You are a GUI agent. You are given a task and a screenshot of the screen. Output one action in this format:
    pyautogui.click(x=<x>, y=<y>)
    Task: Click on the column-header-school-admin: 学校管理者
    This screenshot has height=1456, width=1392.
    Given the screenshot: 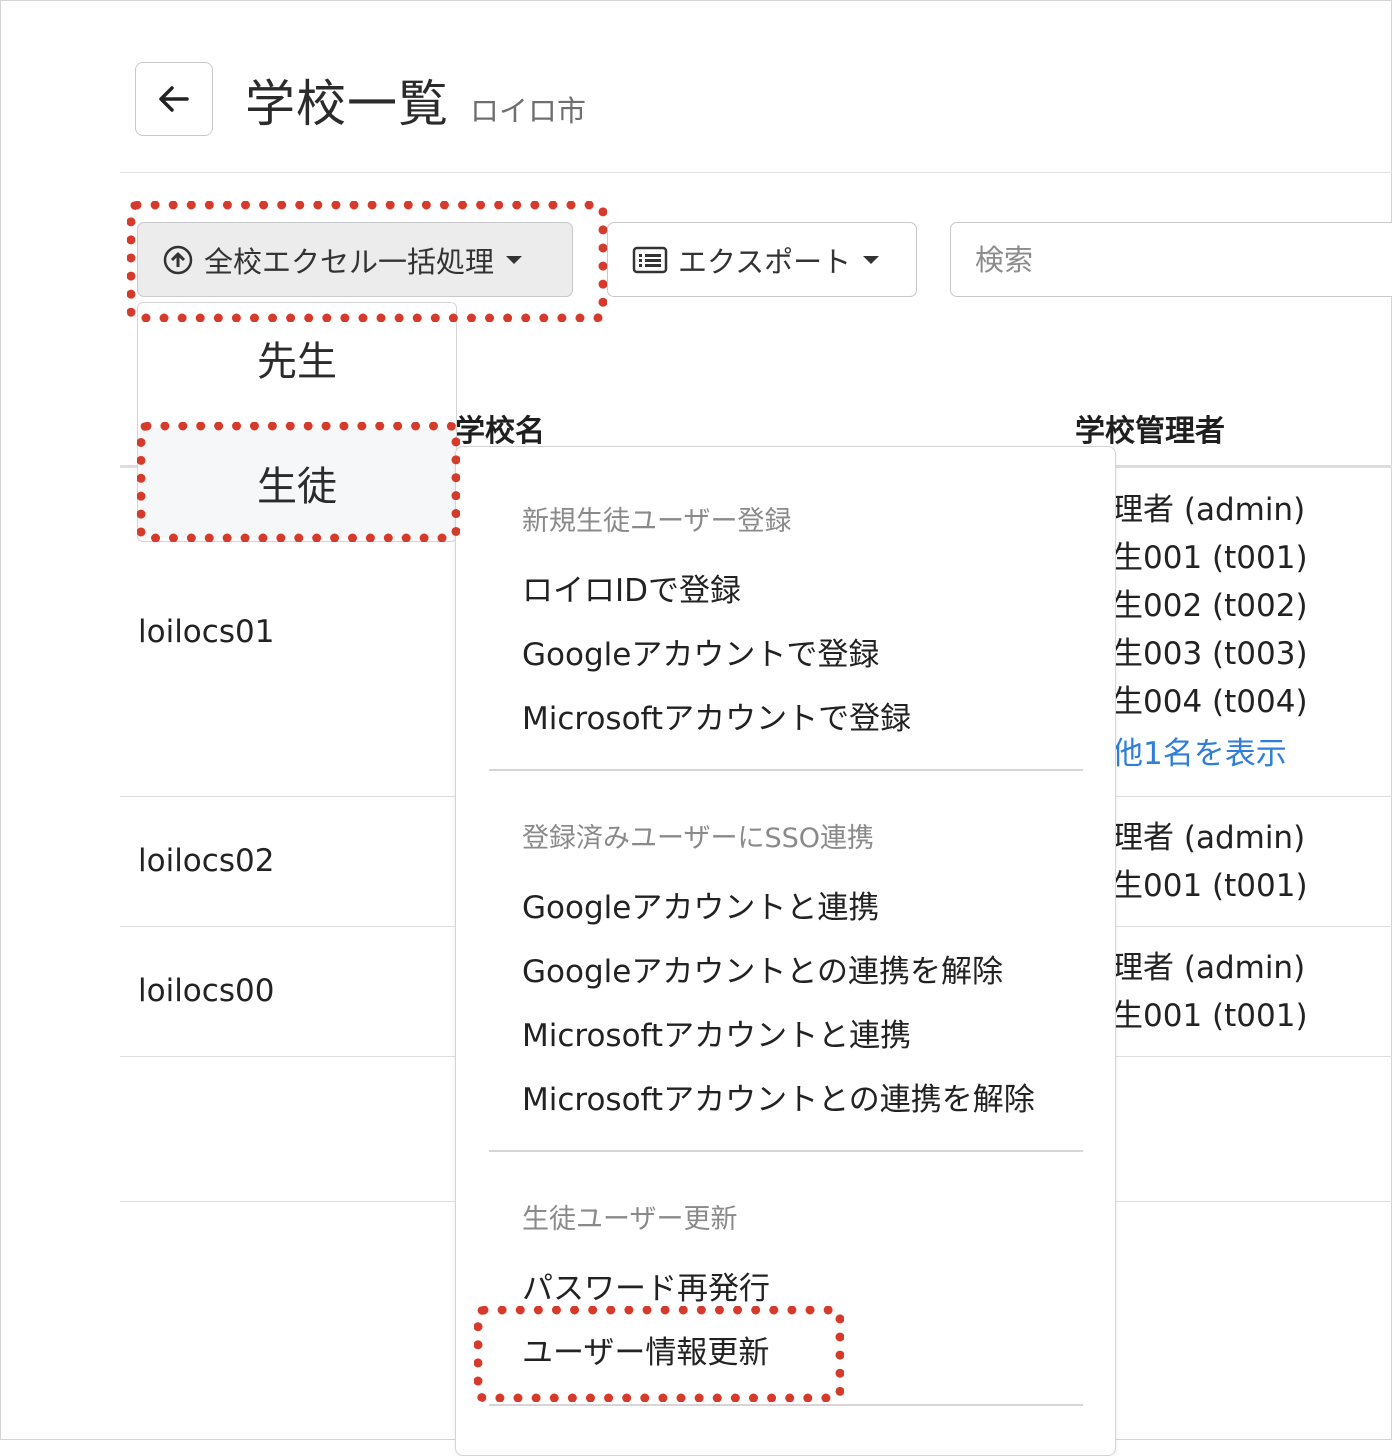 What is the action you would take?
    pyautogui.click(x=1150, y=428)
    